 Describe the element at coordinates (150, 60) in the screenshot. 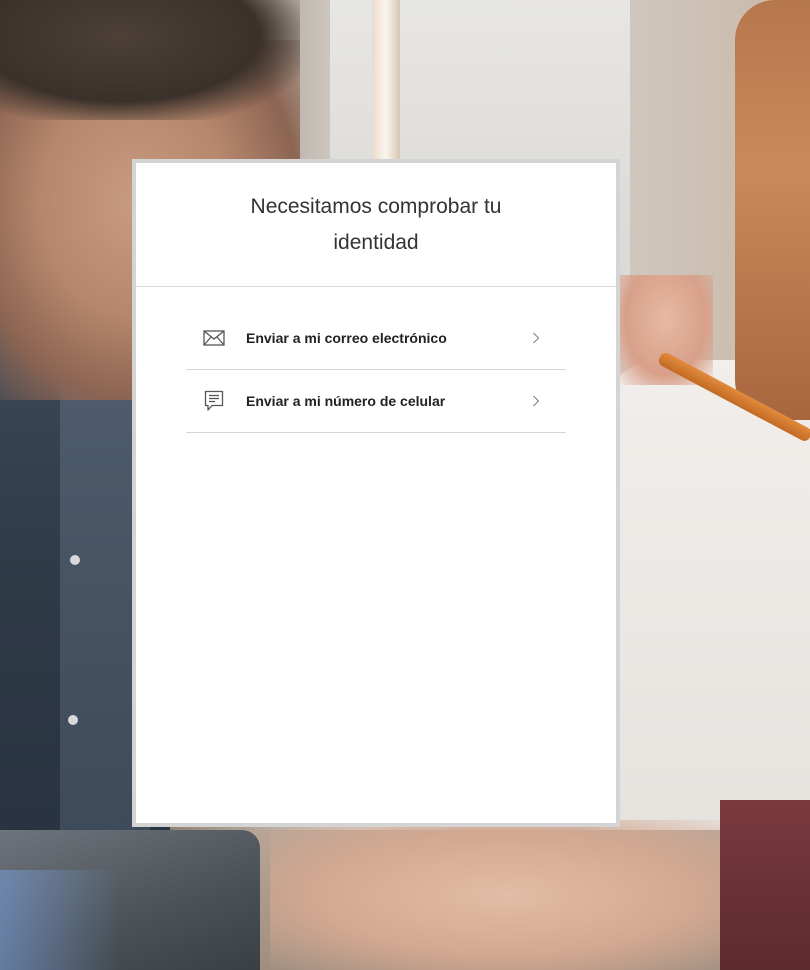

I see `person-left-hair` at that location.